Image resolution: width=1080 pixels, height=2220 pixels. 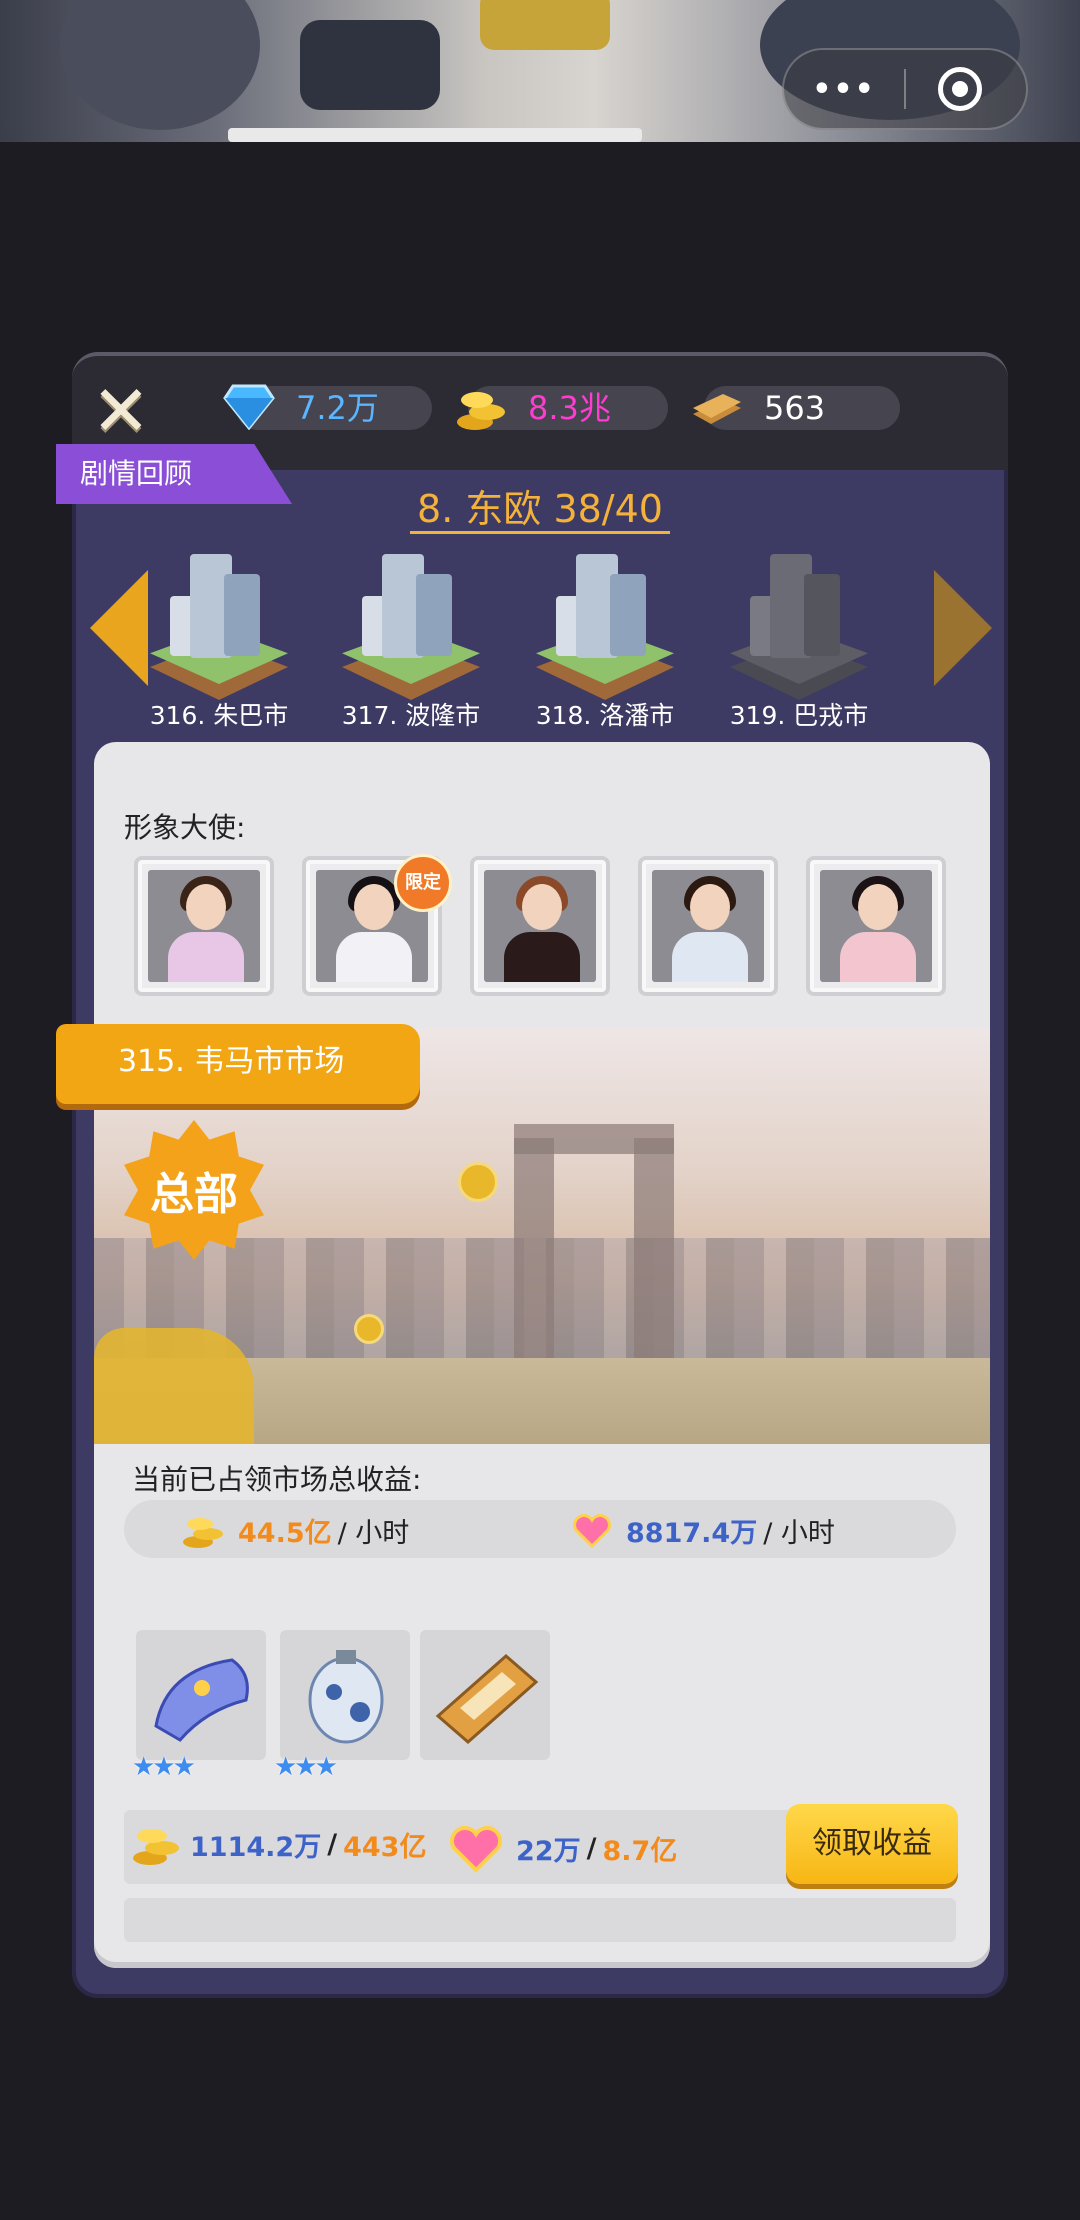 I want to click on miniprogram-capsule: •••, so click(x=905, y=89).